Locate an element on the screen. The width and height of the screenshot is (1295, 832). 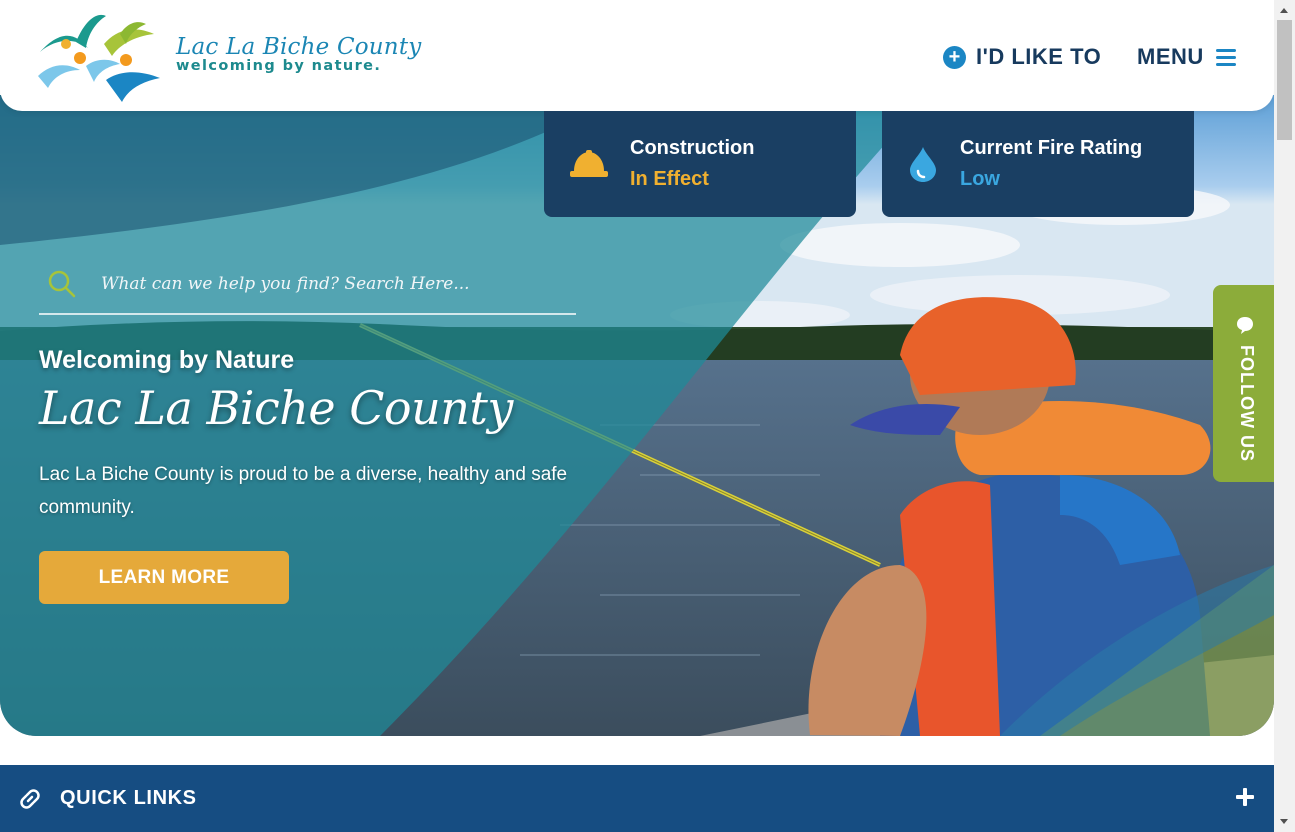
water-drop-icon is located at coordinates (923, 164).